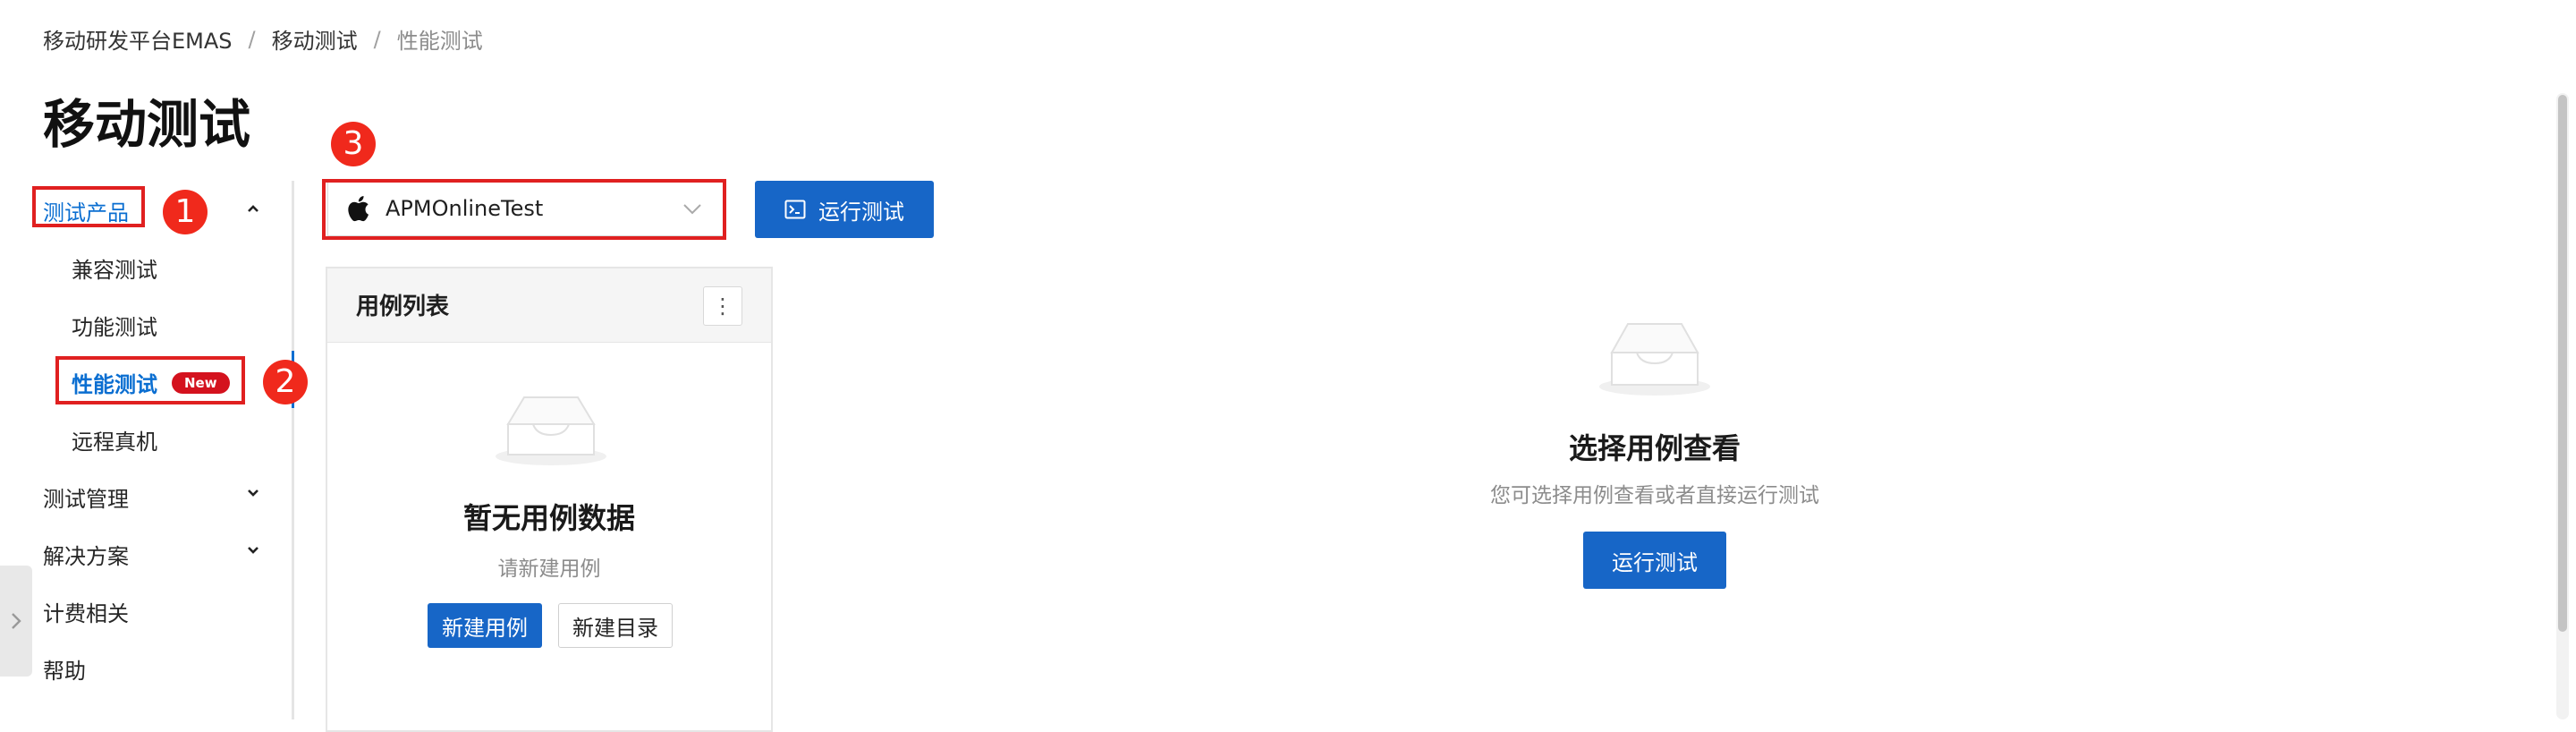 The image size is (2576, 732). I want to click on terminal-icon, so click(795, 209).